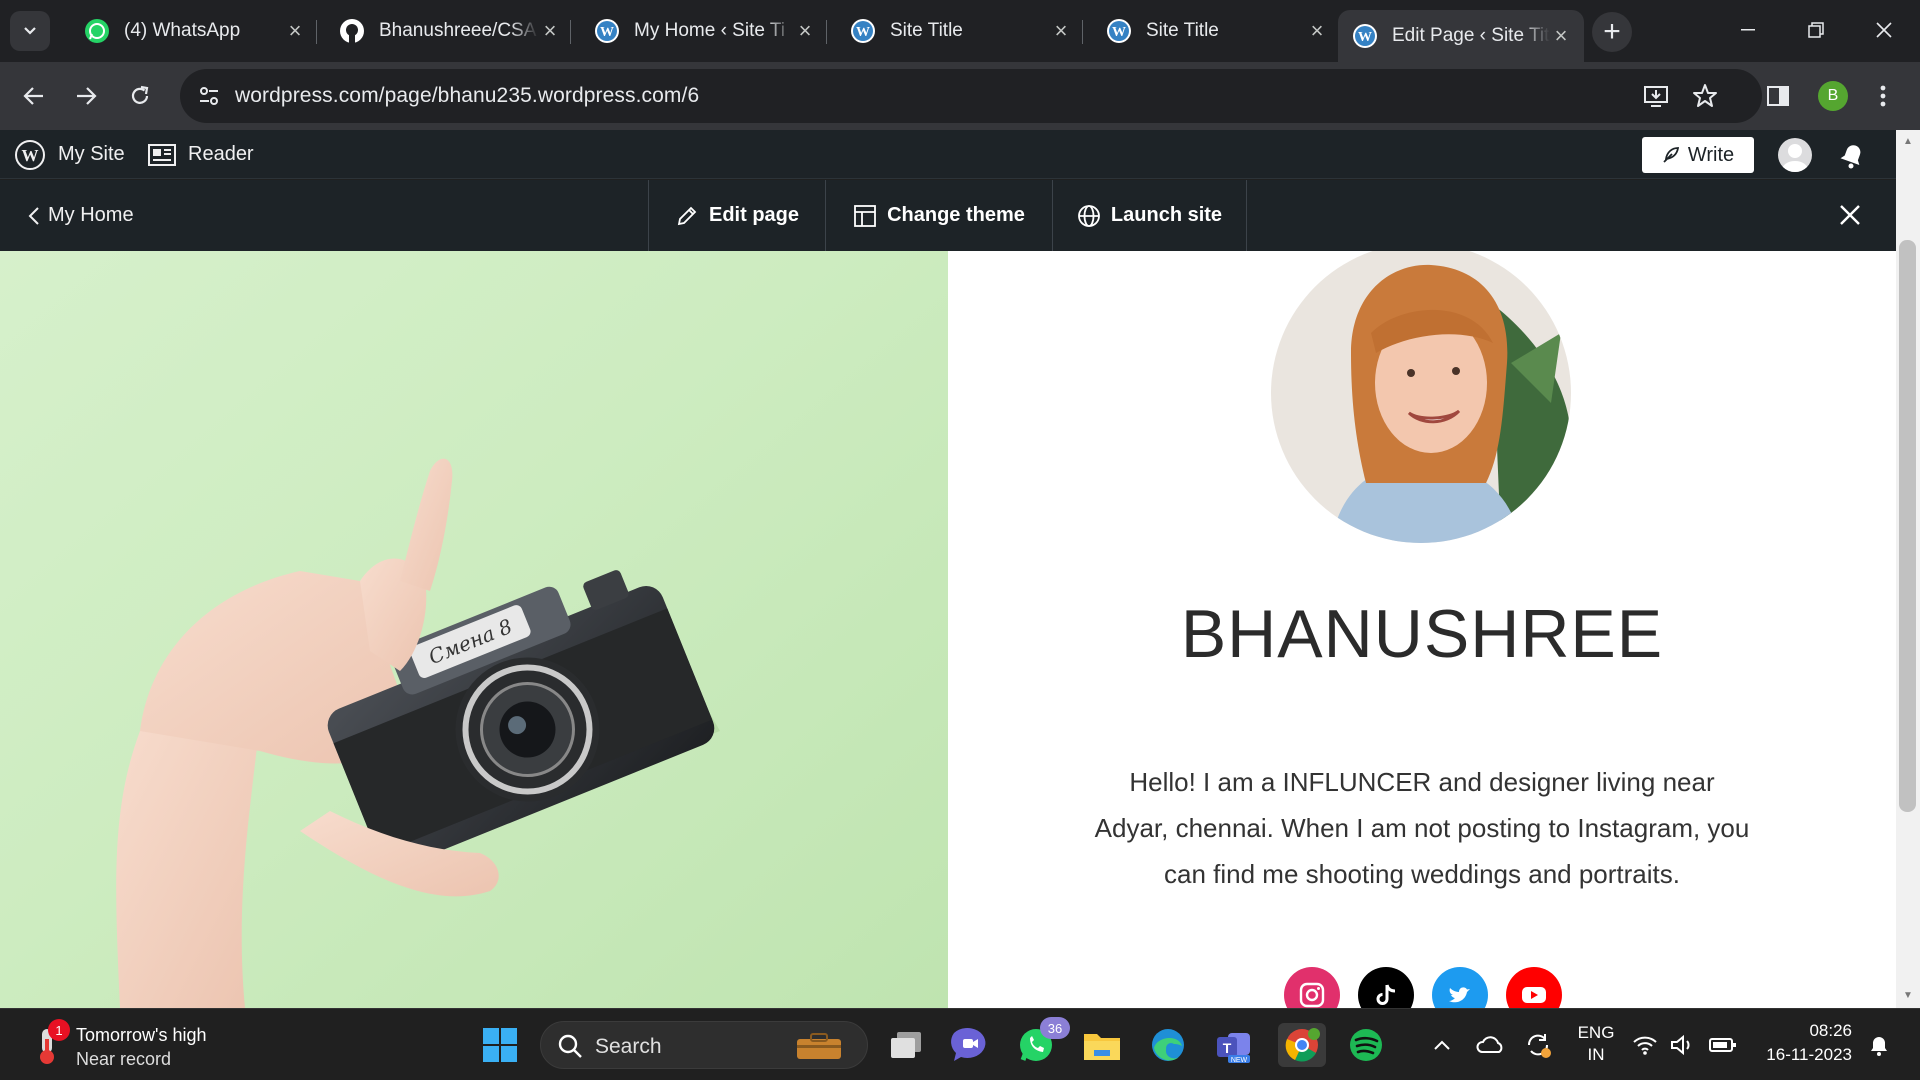  I want to click on launch-site-button: Launch site, so click(1149, 215).